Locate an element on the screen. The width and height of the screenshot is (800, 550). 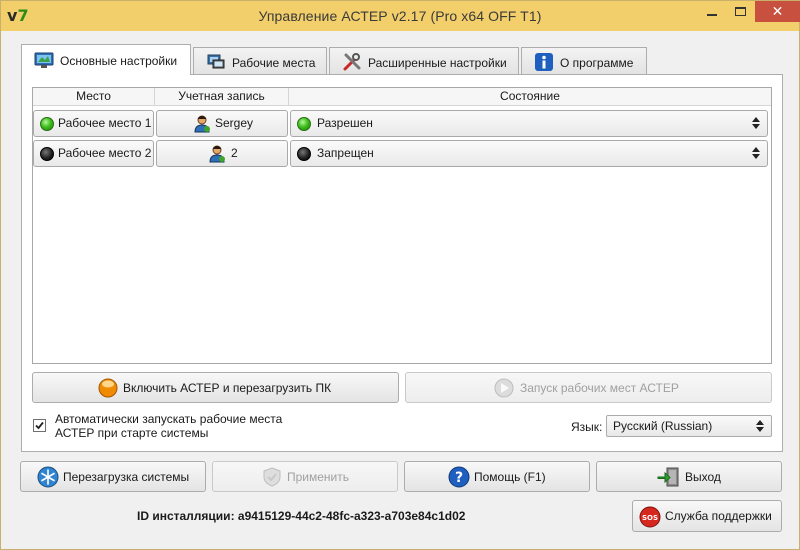
maximize-button is located at coordinates (740, 11).